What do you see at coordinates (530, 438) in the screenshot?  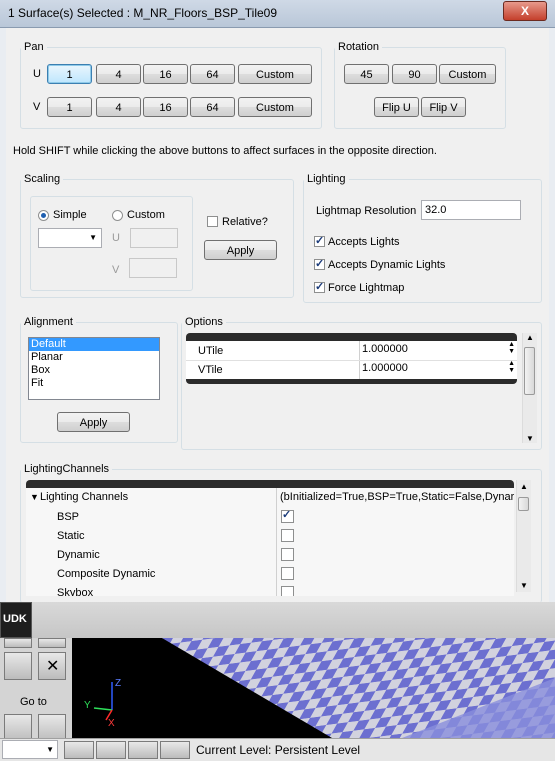 I see `scroll-down-icon: ▼` at bounding box center [530, 438].